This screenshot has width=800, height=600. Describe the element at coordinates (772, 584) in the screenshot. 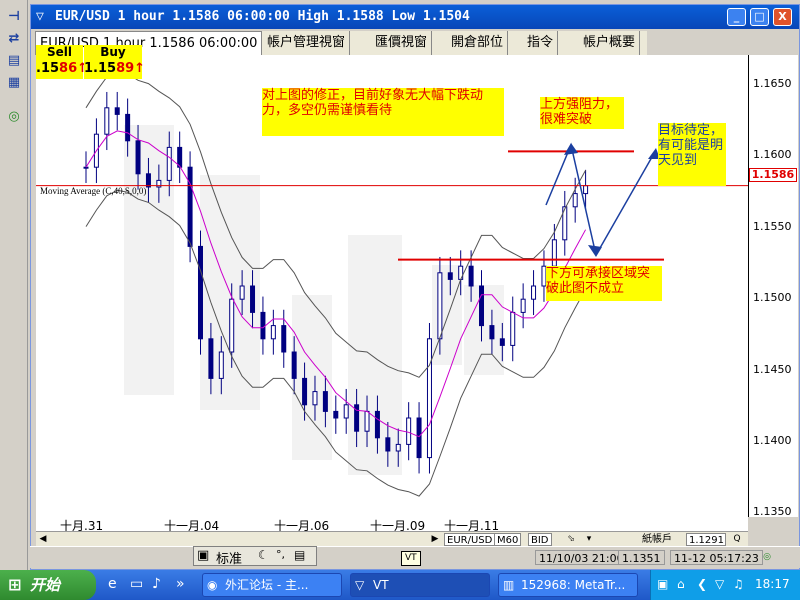

I see `tray-clock: 18:17` at that location.